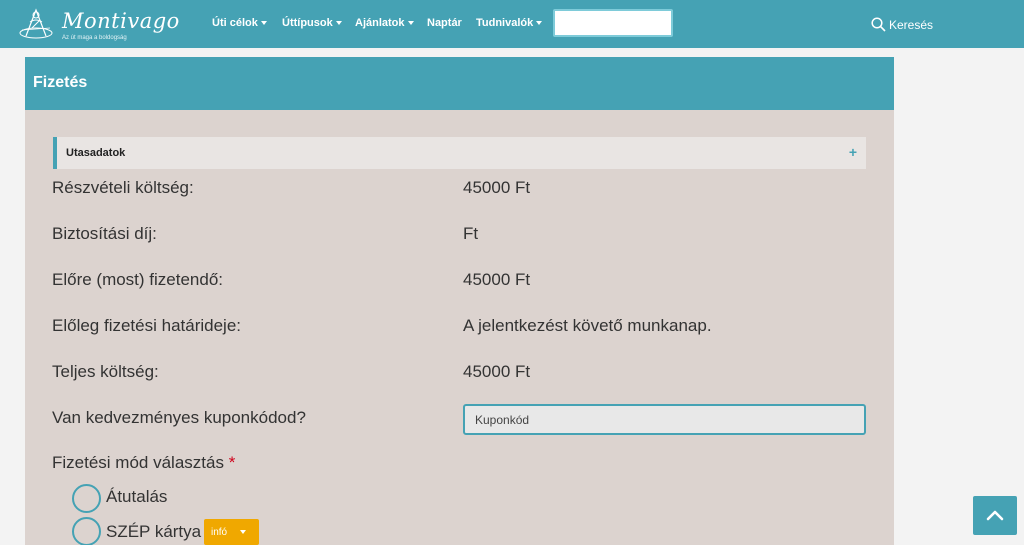 The width and height of the screenshot is (1024, 545). What do you see at coordinates (380, 23) in the screenshot?
I see `nav-item-label: Ajánlatok` at bounding box center [380, 23].